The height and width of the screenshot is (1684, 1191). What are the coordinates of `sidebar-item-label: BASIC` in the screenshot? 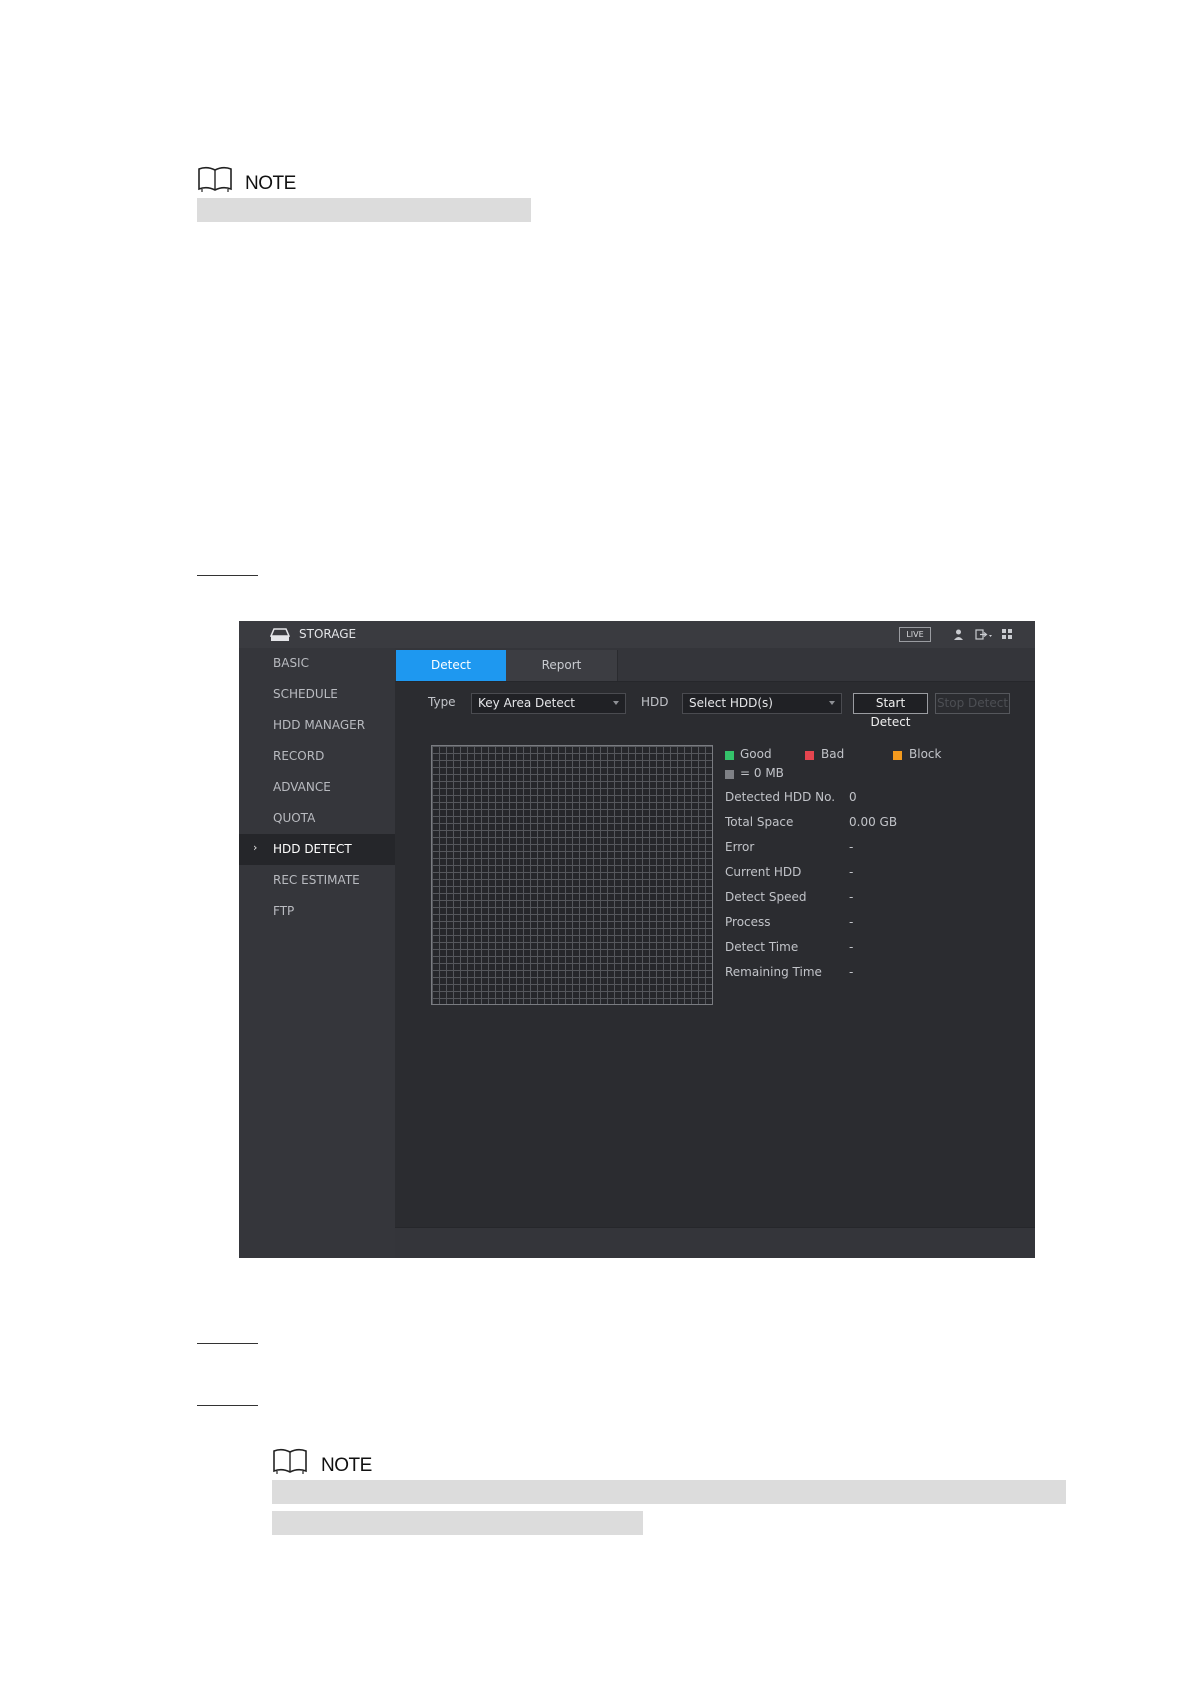 It's located at (291, 663).